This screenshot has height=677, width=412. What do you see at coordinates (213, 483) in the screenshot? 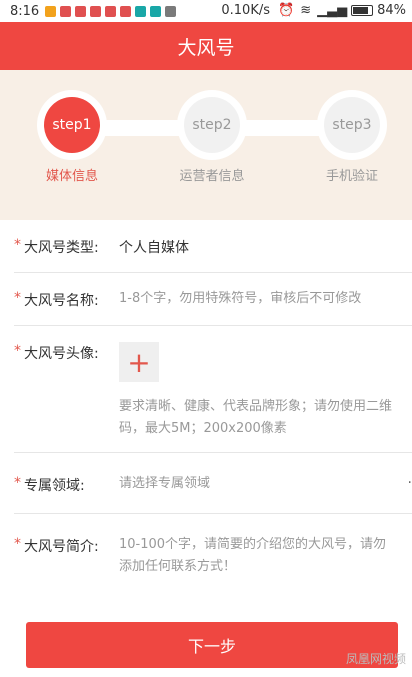
I see `field-row: * 专属领域: 请选择专属领域 ·` at bounding box center [213, 483].